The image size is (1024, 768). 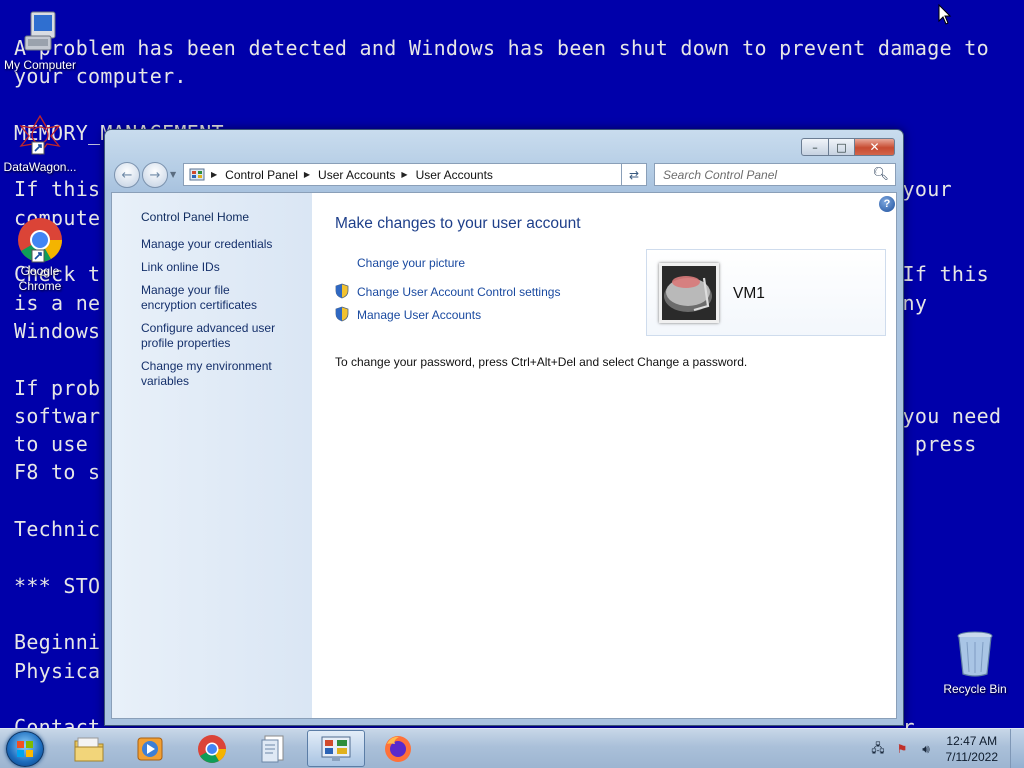 What do you see at coordinates (720, 175) in the screenshot?
I see `search-placeholder: Search Control Panel` at bounding box center [720, 175].